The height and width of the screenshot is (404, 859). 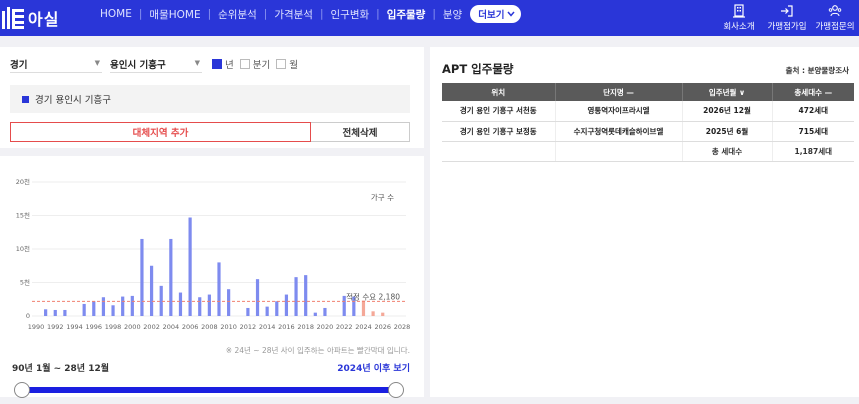 What do you see at coordinates (74, 327) in the screenshot?
I see `x-tick-label: 1994` at bounding box center [74, 327].